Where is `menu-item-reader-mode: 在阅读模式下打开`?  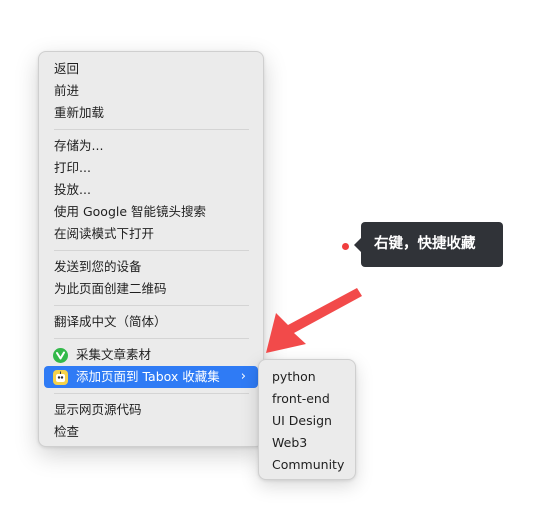 menu-item-reader-mode: 在阅读模式下打开 is located at coordinates (151, 234).